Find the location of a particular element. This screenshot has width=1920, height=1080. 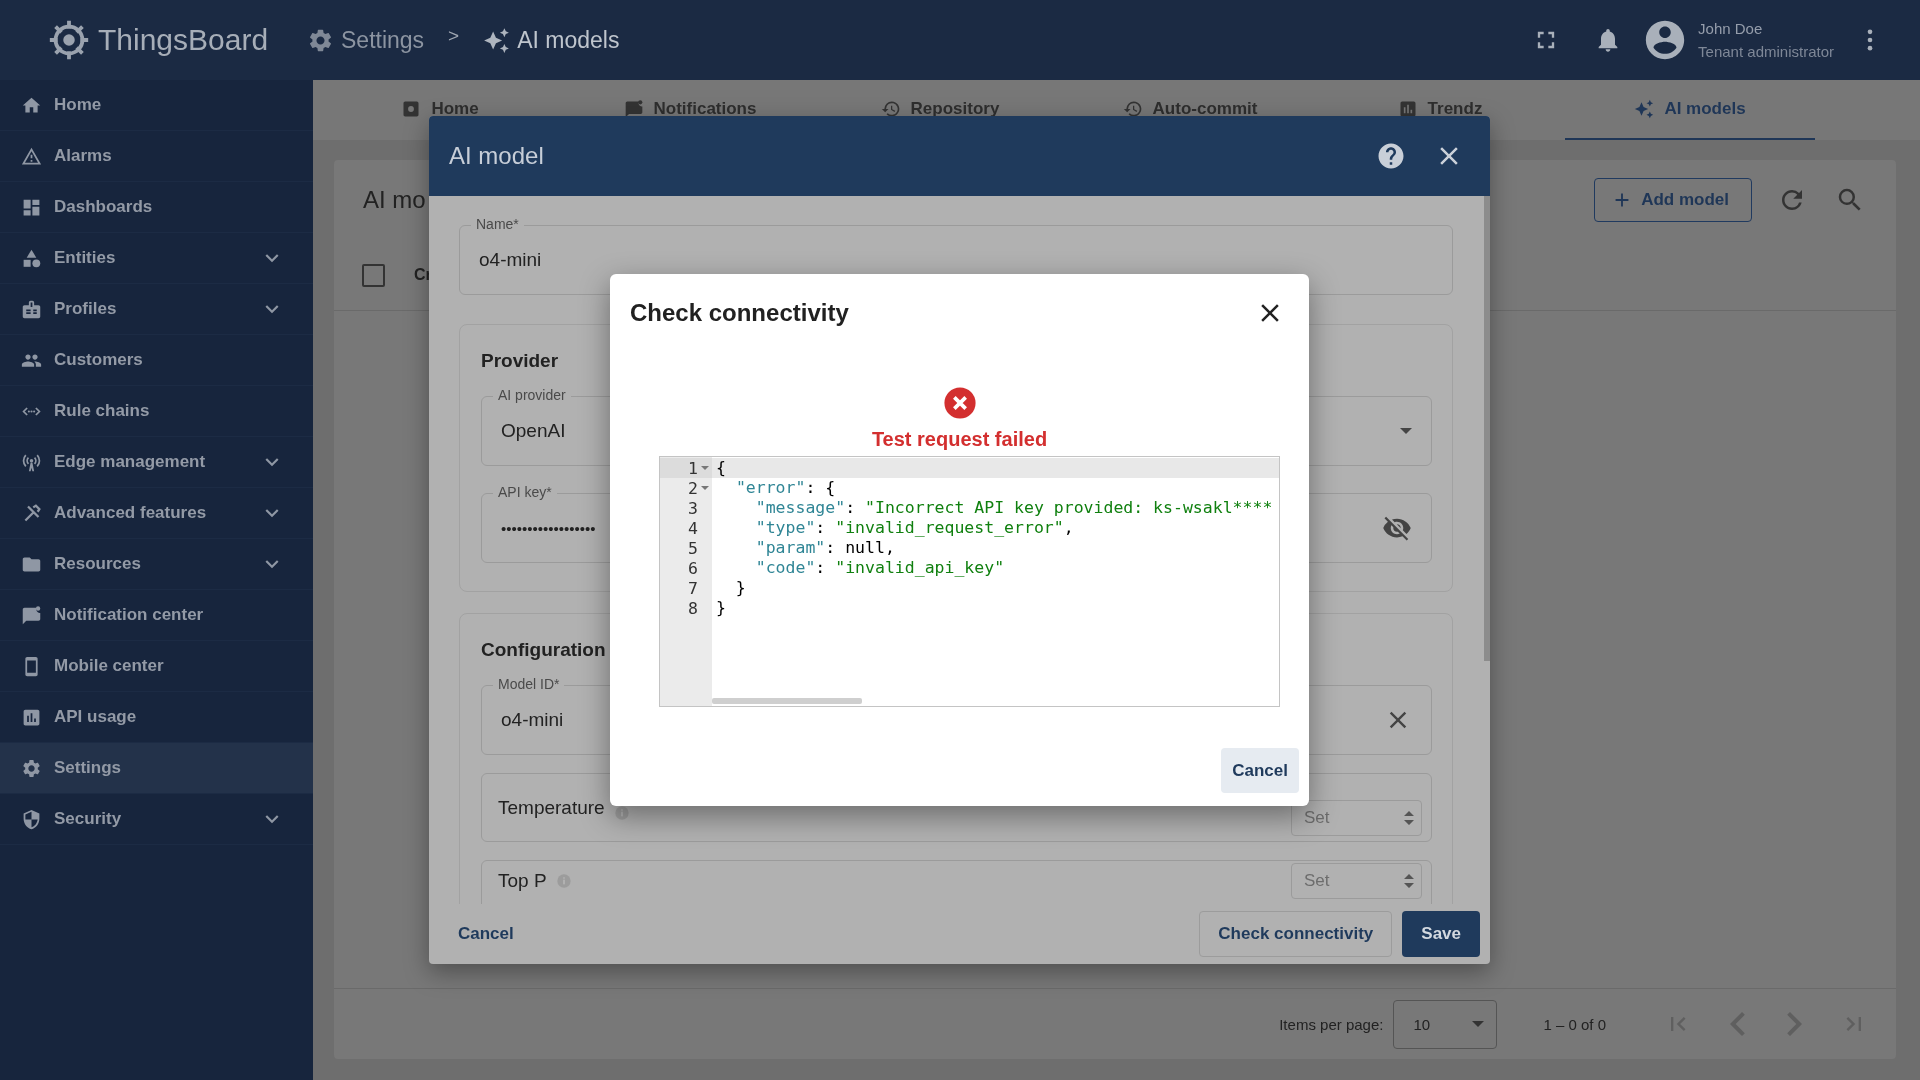

code-line: "param": null, is located at coordinates (825, 548).